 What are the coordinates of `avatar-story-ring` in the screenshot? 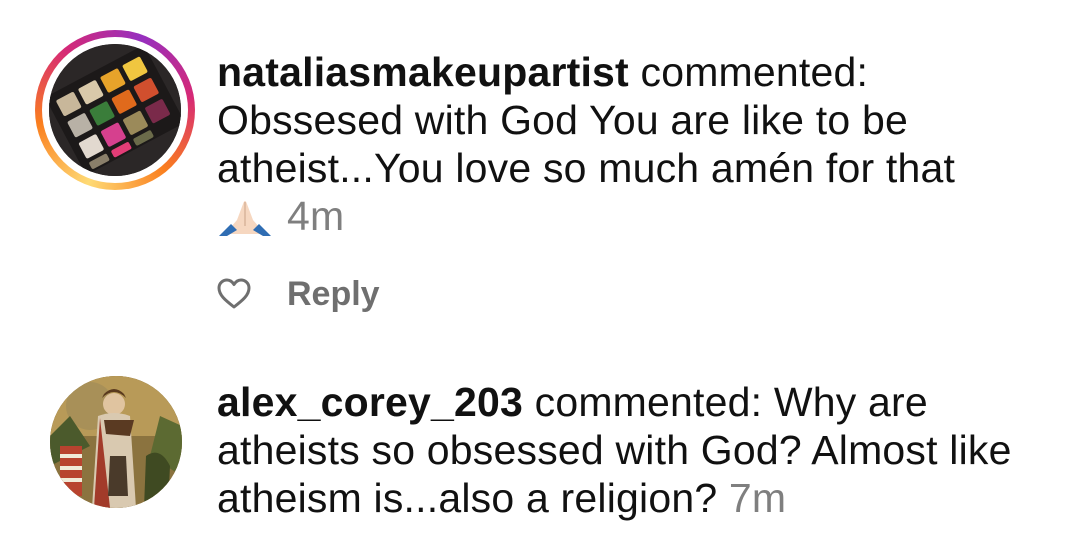 It's located at (115, 110).